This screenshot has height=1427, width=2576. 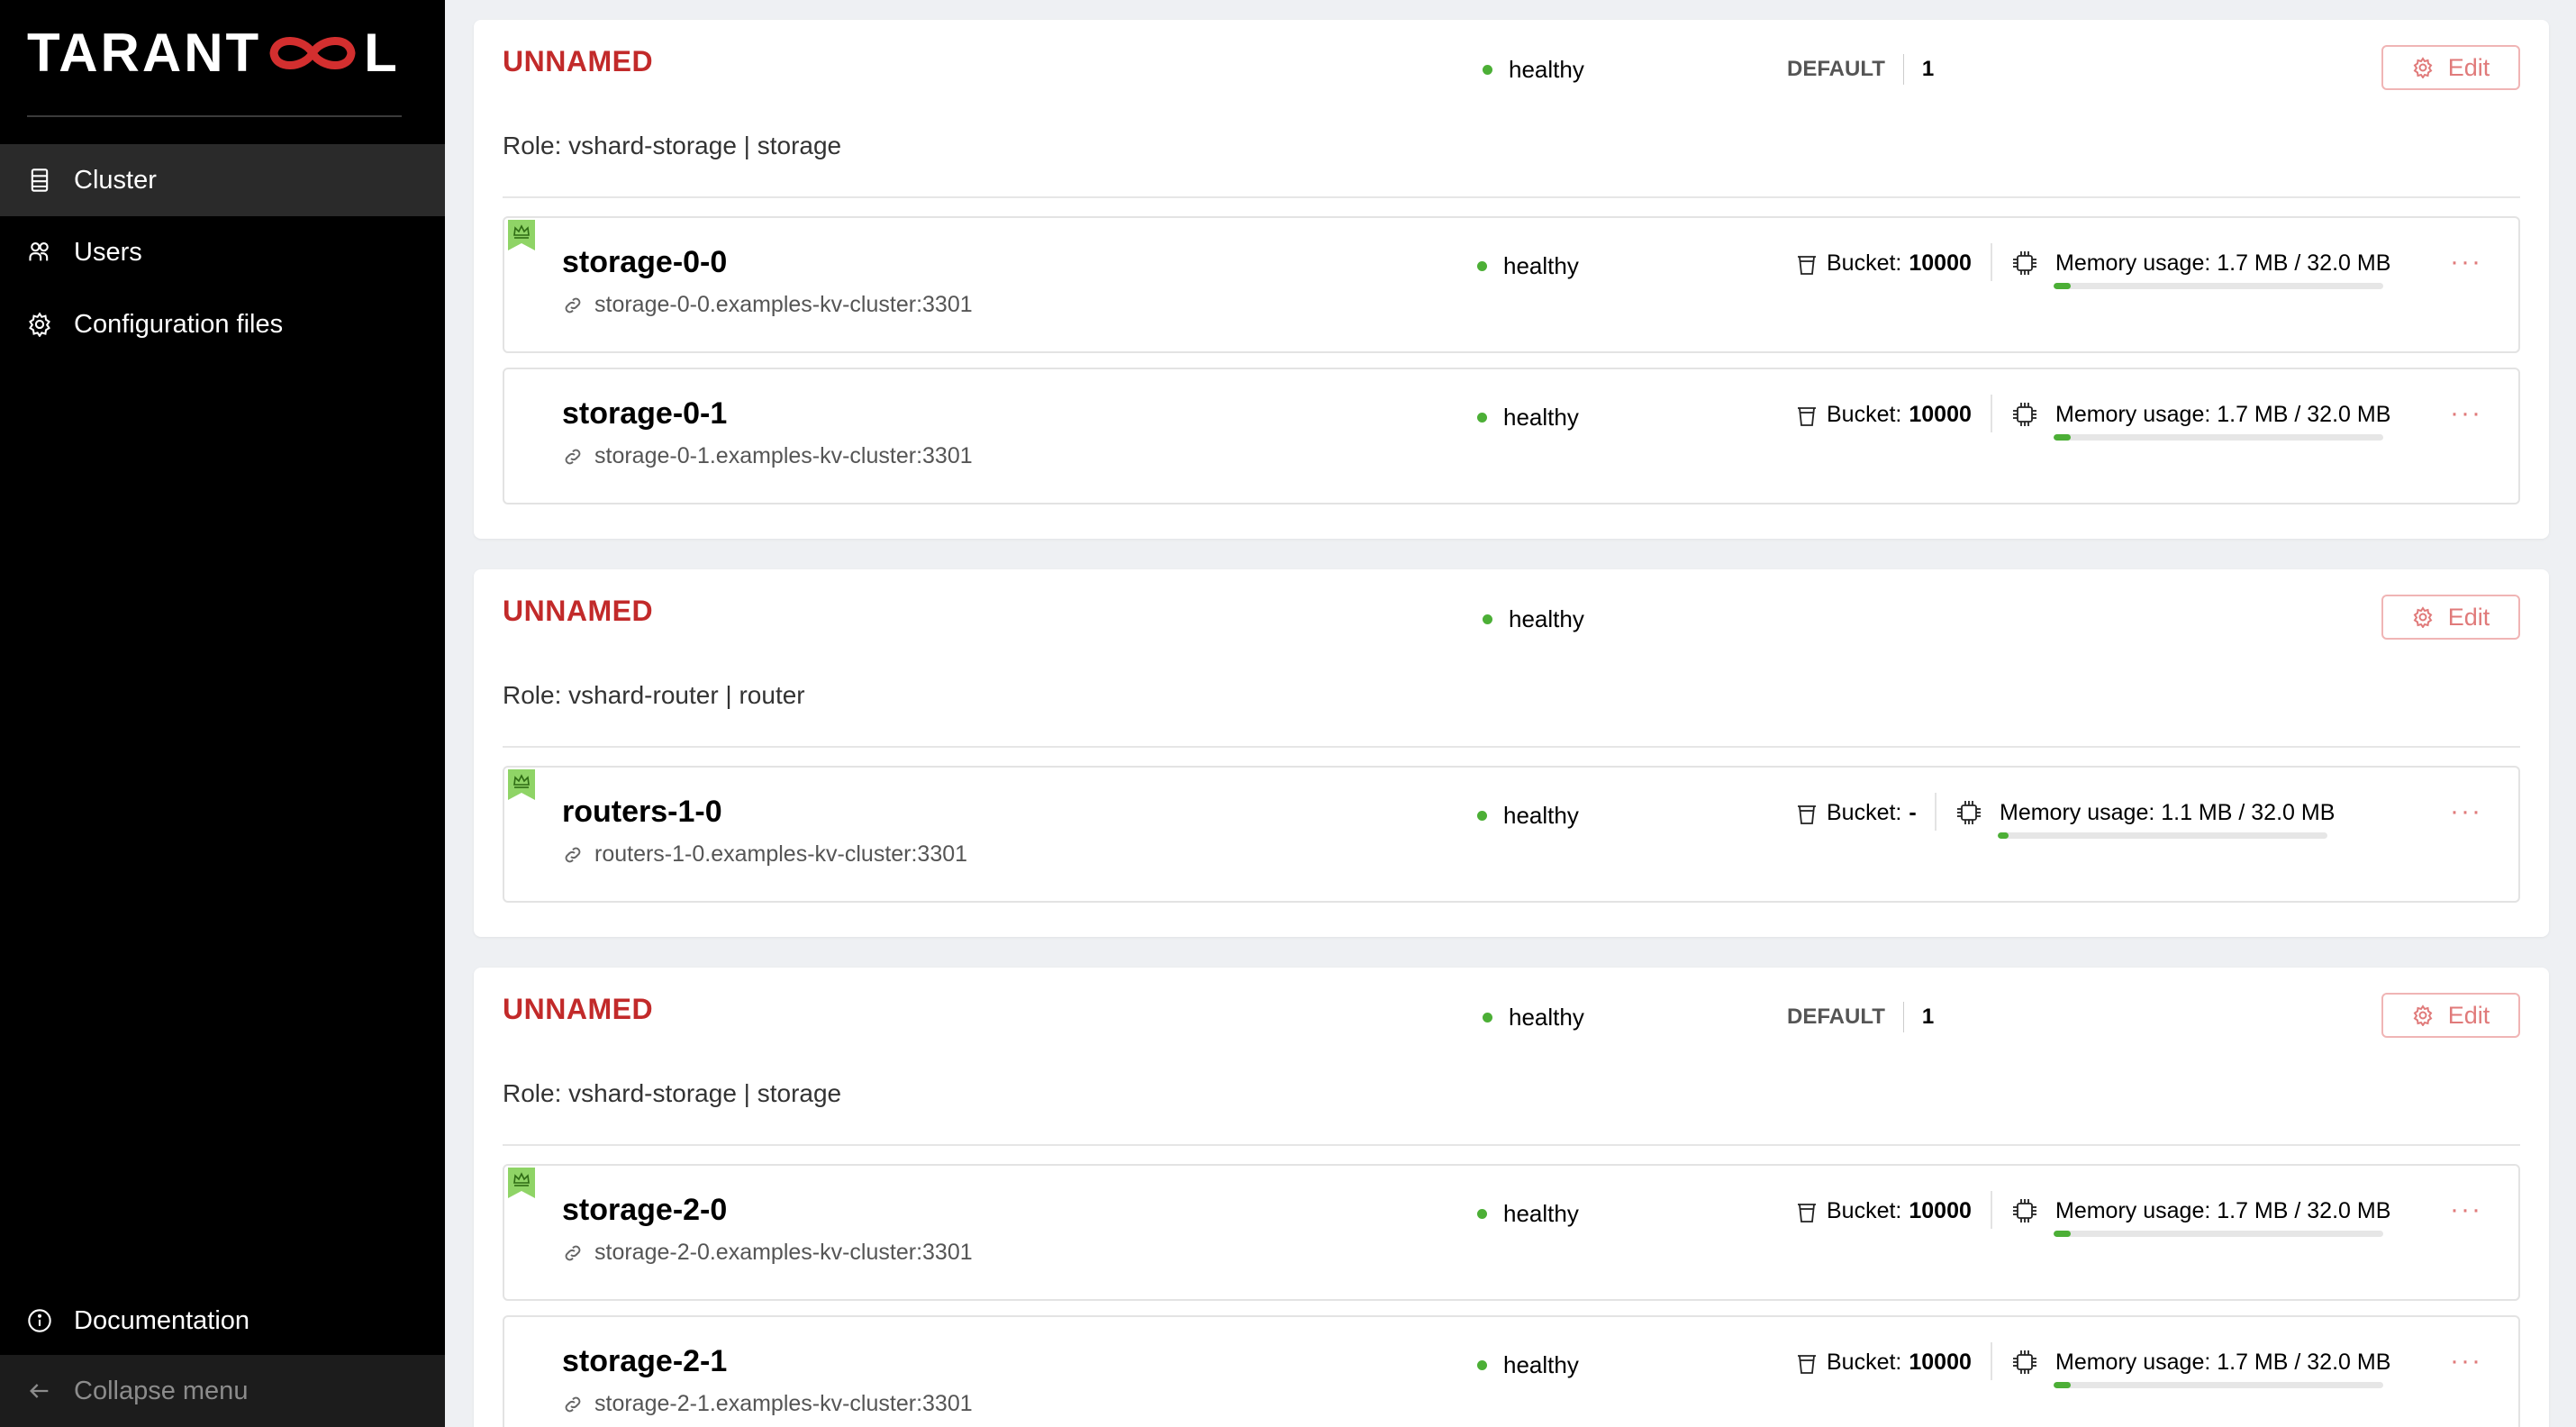 What do you see at coordinates (645, 1361) in the screenshot?
I see `server-name: storage-2-1` at bounding box center [645, 1361].